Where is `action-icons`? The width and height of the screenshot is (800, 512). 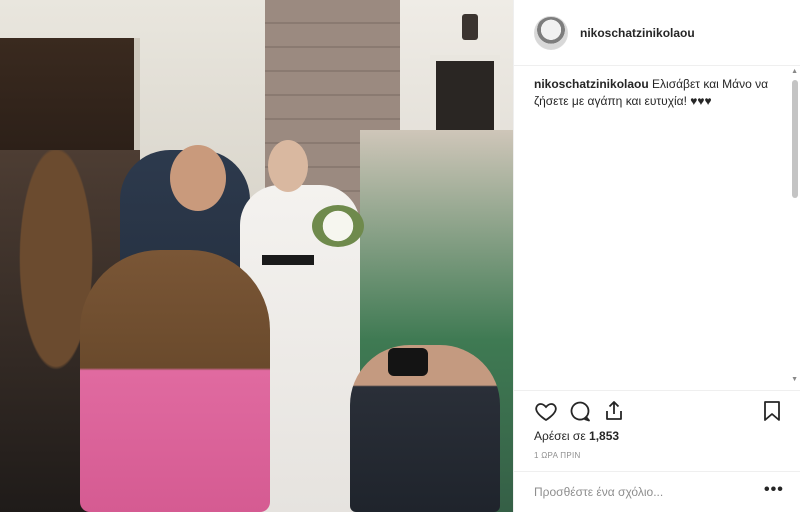 action-icons is located at coordinates (659, 411).